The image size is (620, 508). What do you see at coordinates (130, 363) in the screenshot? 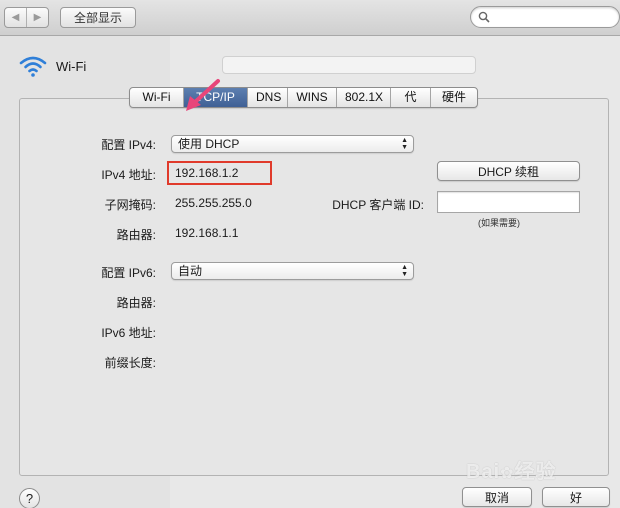
I see `prefix-length-label: 前缀长度:` at bounding box center [130, 363].